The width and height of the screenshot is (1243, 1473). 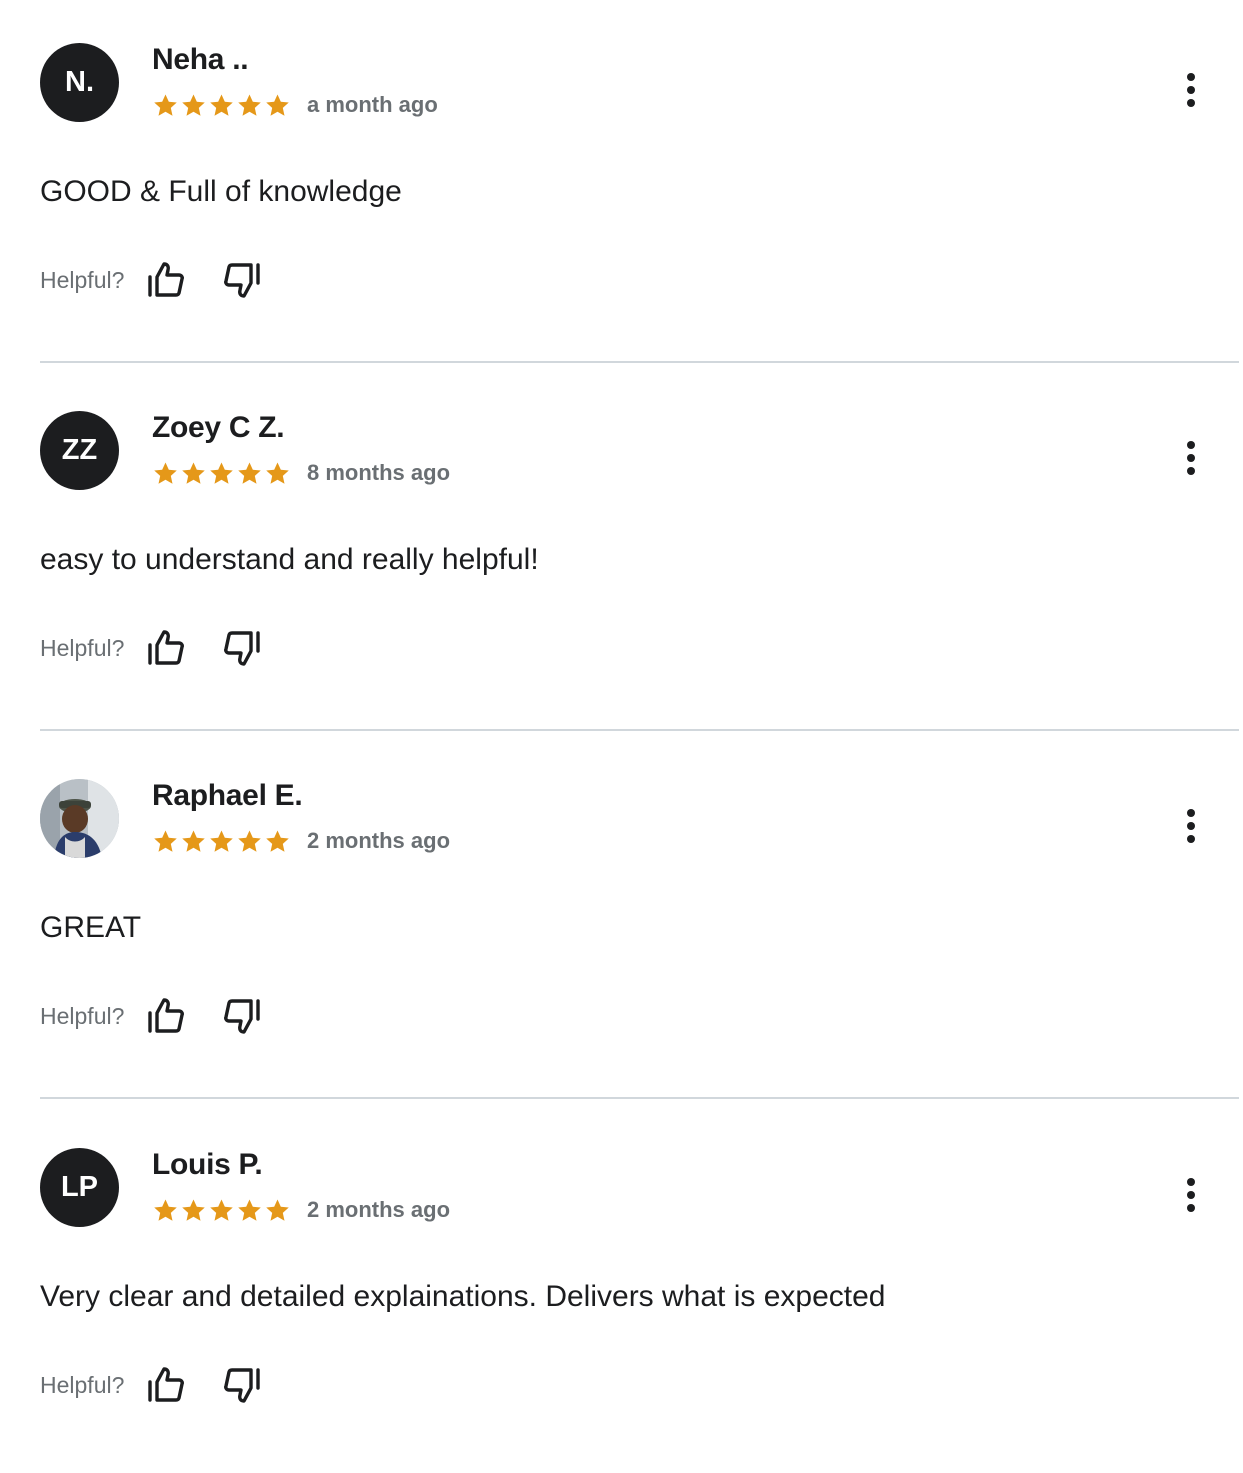 What do you see at coordinates (372, 104) in the screenshot?
I see `review-time: a month ago` at bounding box center [372, 104].